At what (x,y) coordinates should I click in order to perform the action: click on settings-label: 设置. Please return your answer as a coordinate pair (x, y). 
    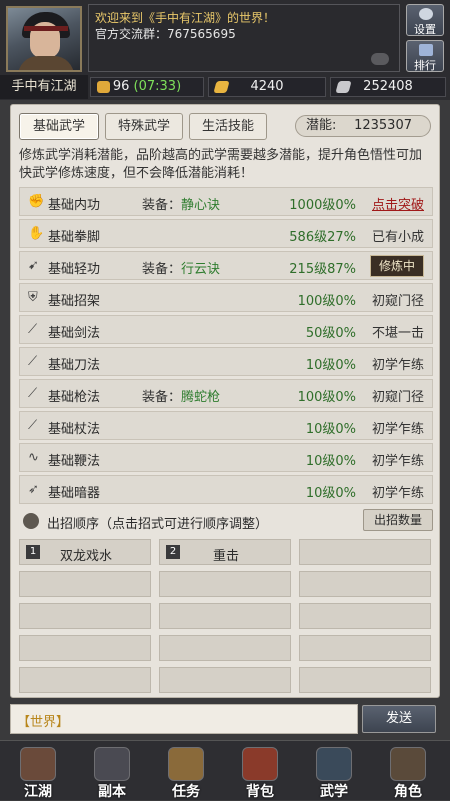
    Looking at the image, I should click on (425, 29).